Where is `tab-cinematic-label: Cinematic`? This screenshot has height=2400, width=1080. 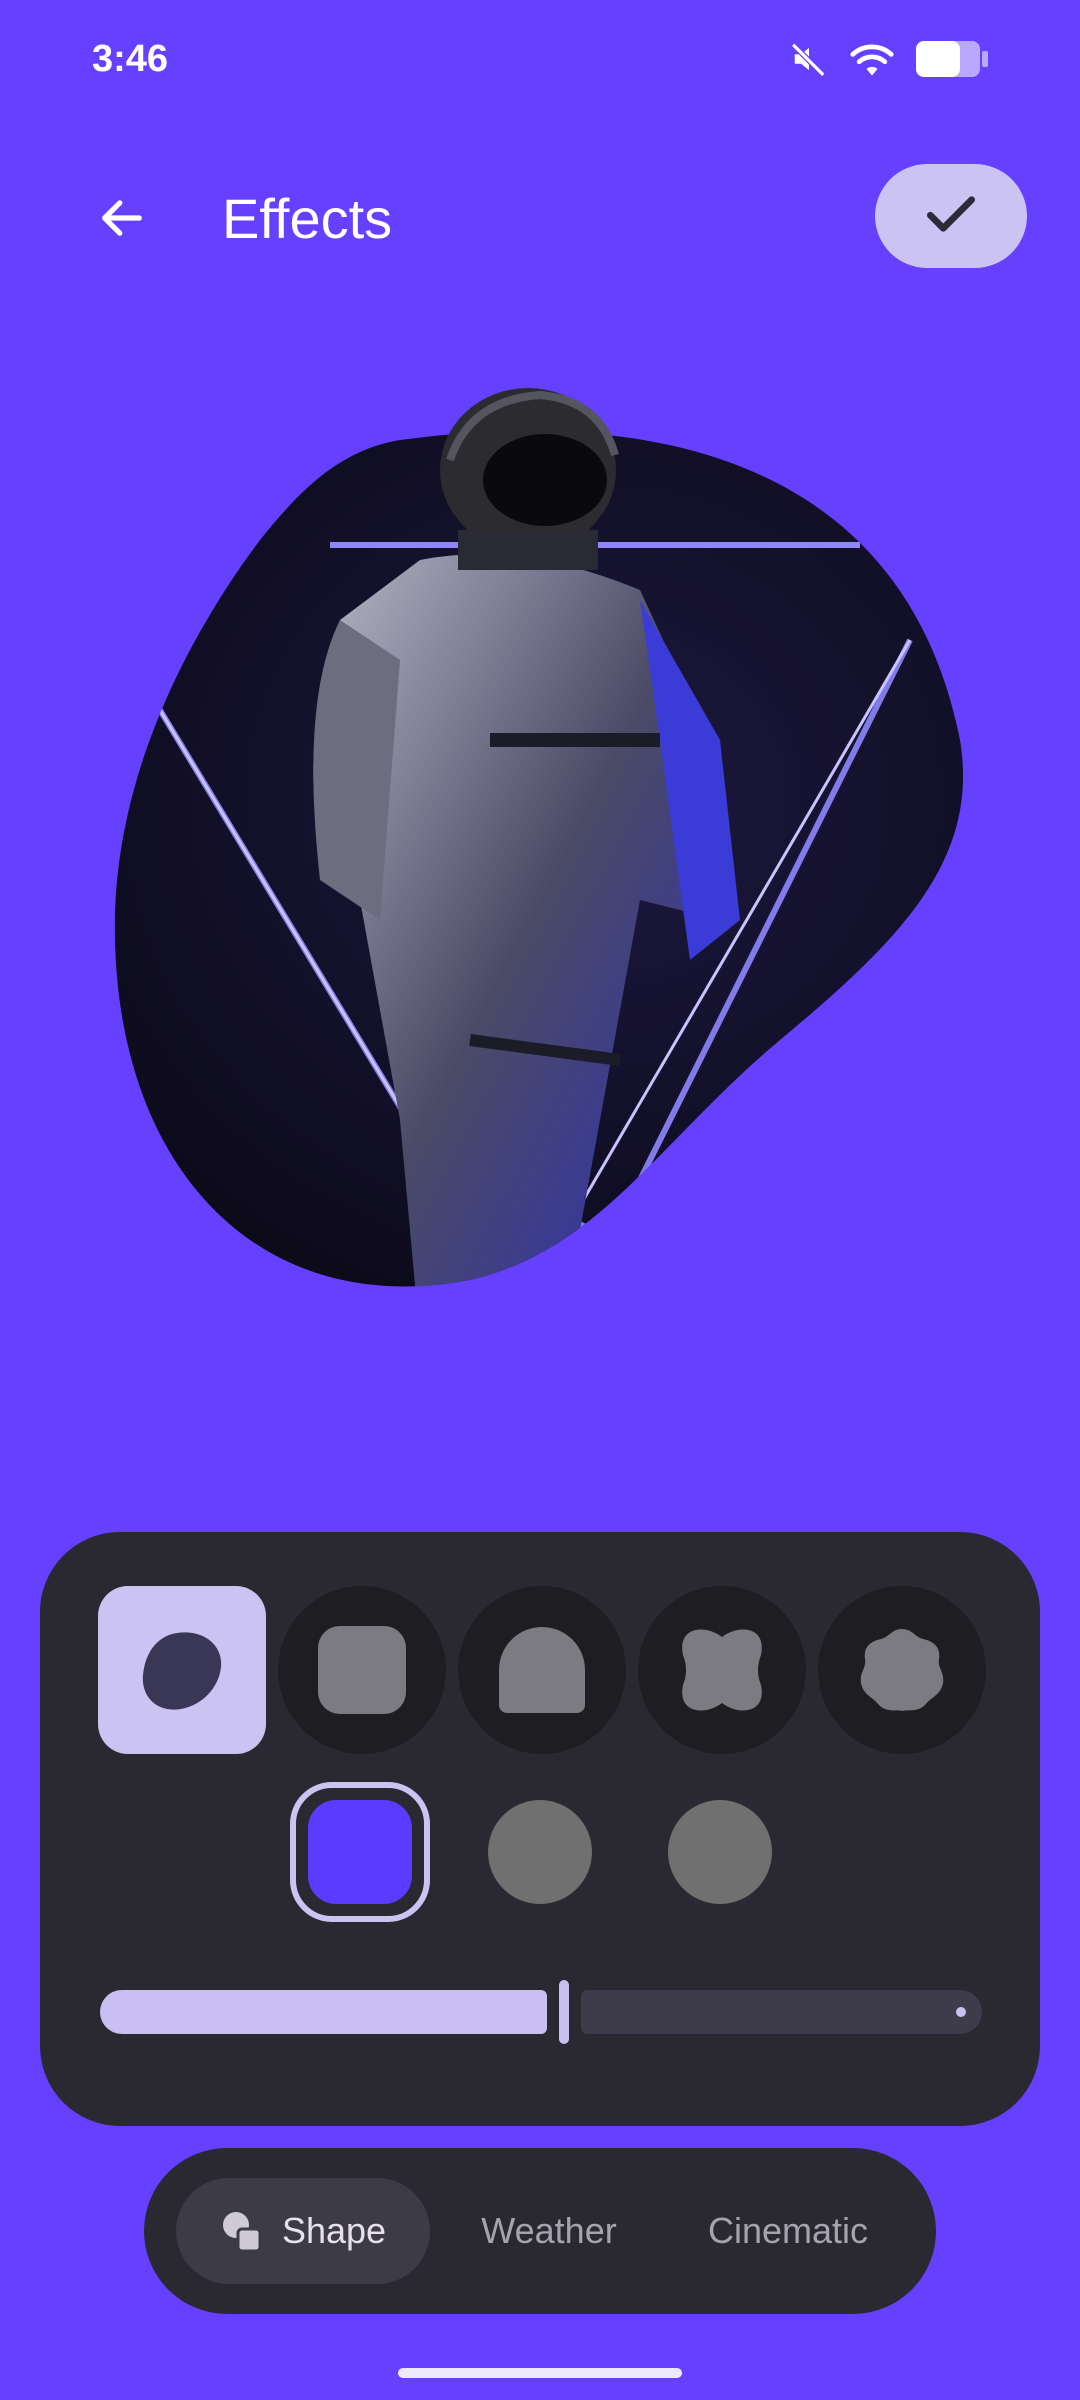 tab-cinematic-label: Cinematic is located at coordinates (788, 2230).